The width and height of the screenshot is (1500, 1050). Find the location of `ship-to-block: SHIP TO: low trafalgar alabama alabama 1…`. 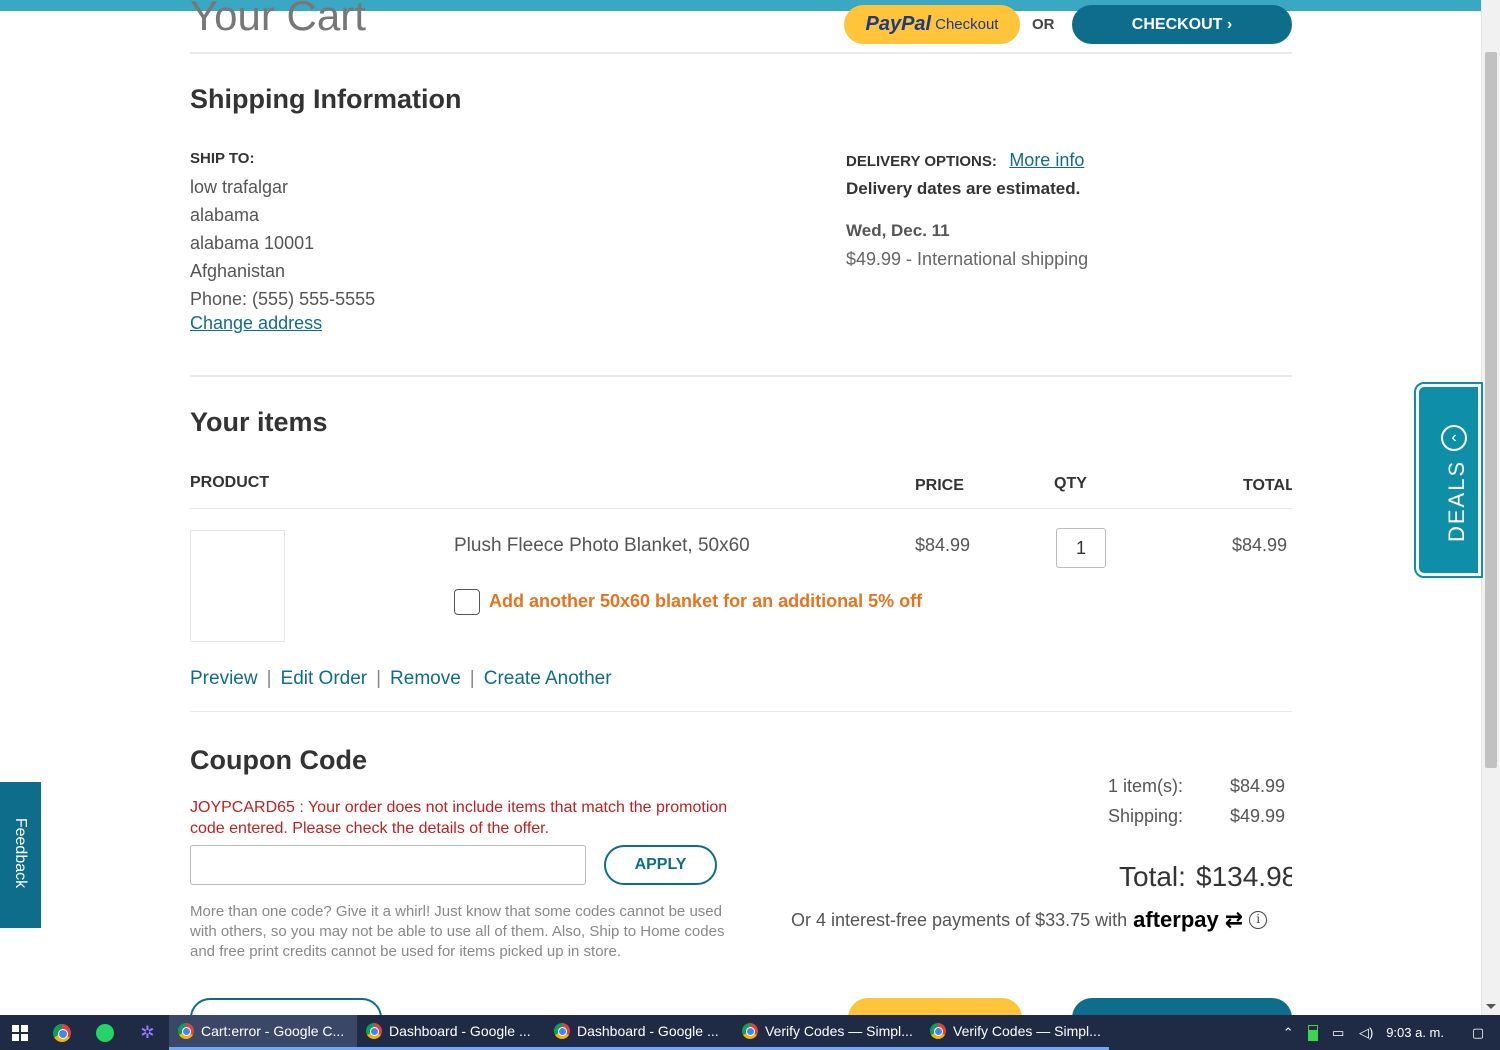

ship-to-block: SHIP TO: low trafalgar alabama alabama 1… is located at coordinates (282, 242).